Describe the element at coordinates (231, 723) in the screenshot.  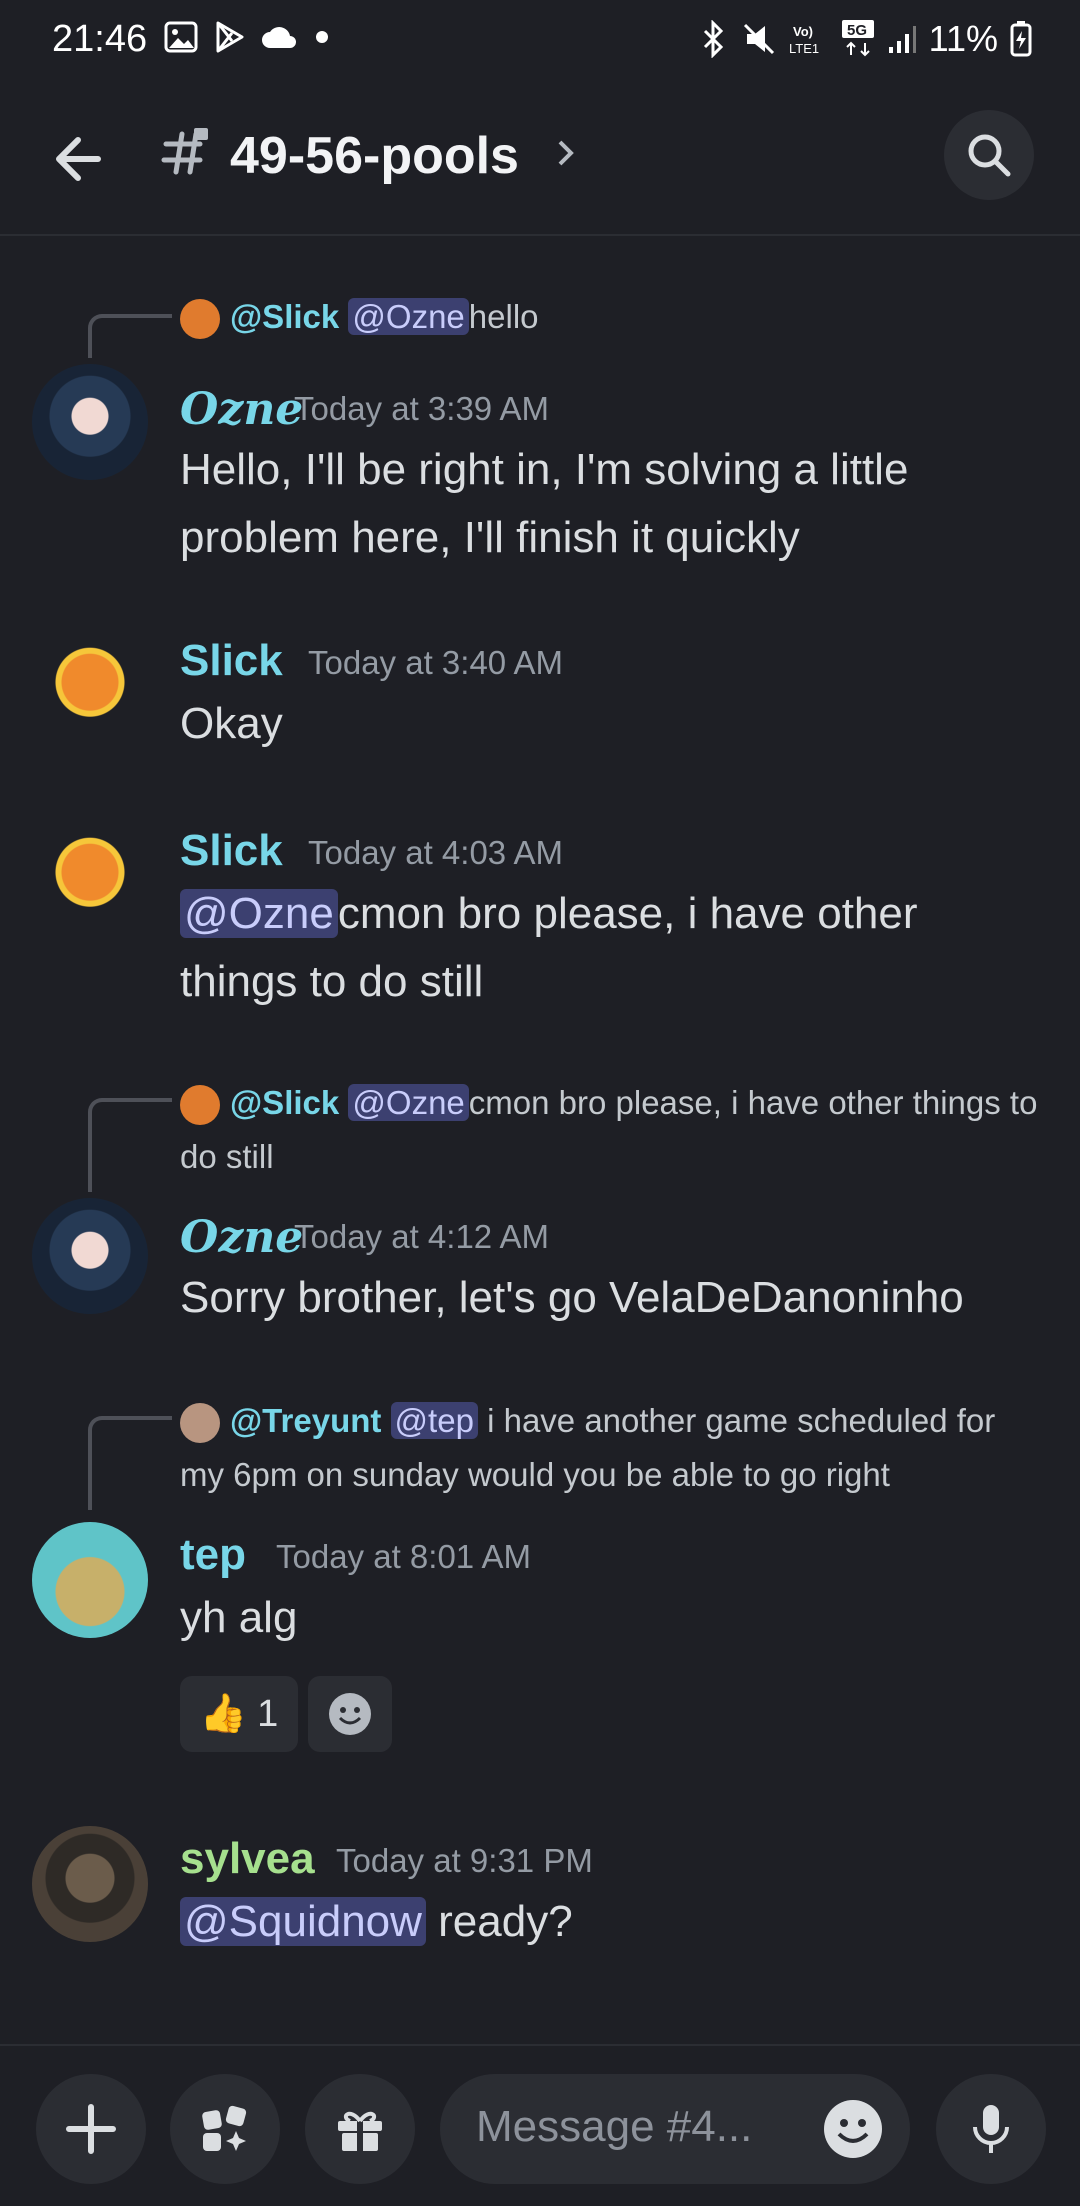
I see `message-text: Okay` at that location.